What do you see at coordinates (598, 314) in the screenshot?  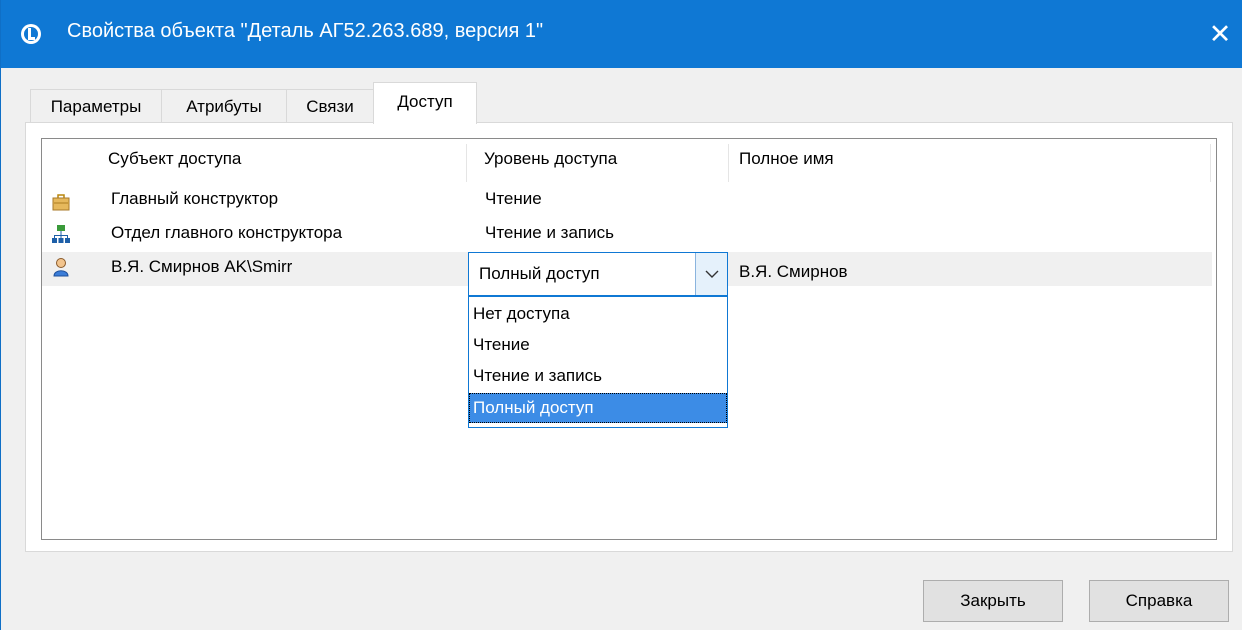 I see `option-no-access: Нет доступа` at bounding box center [598, 314].